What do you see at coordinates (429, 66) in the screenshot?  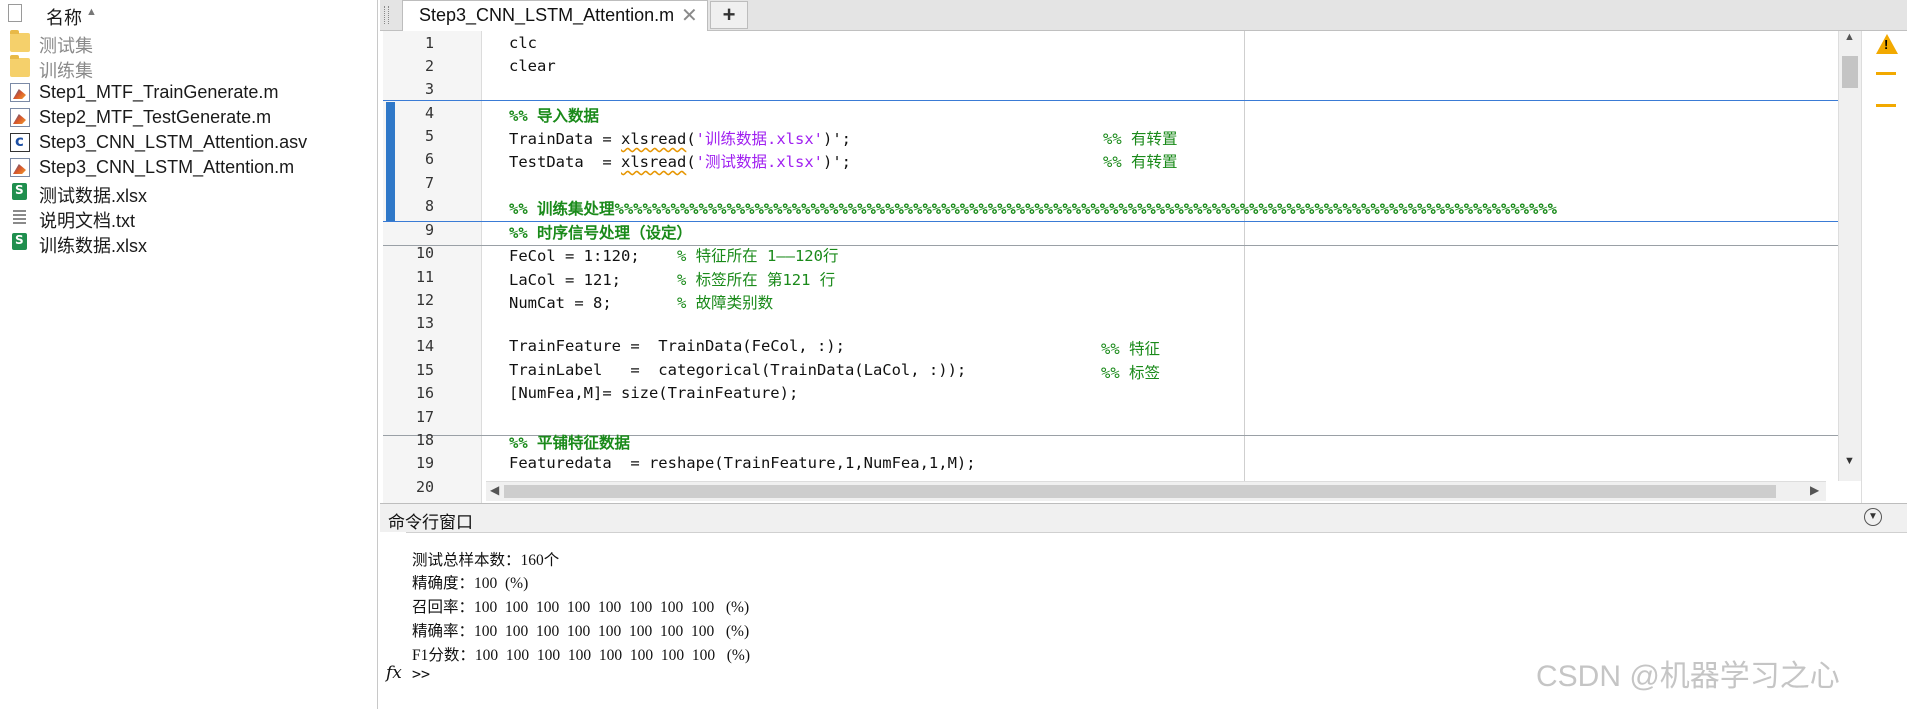 I see `line-number: 2` at bounding box center [429, 66].